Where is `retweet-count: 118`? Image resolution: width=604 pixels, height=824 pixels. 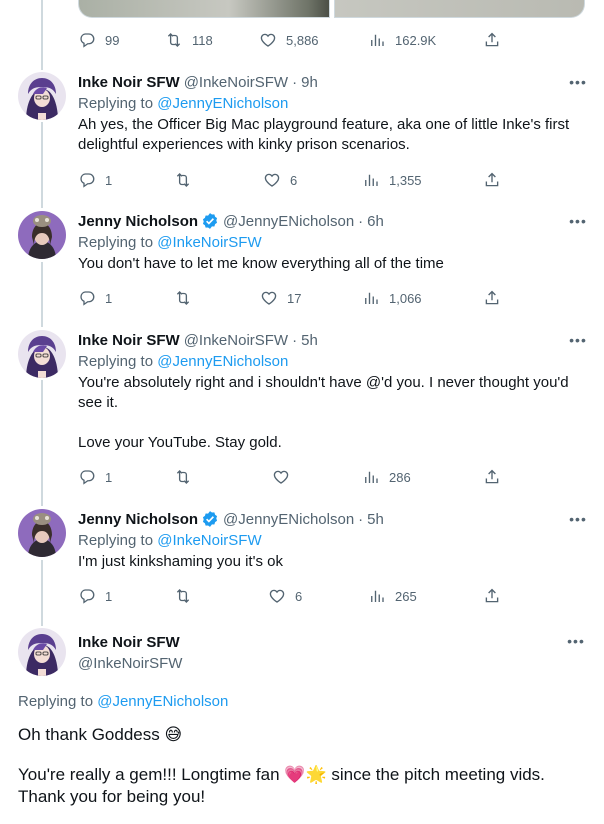
retweet-count: 118 is located at coordinates (202, 40).